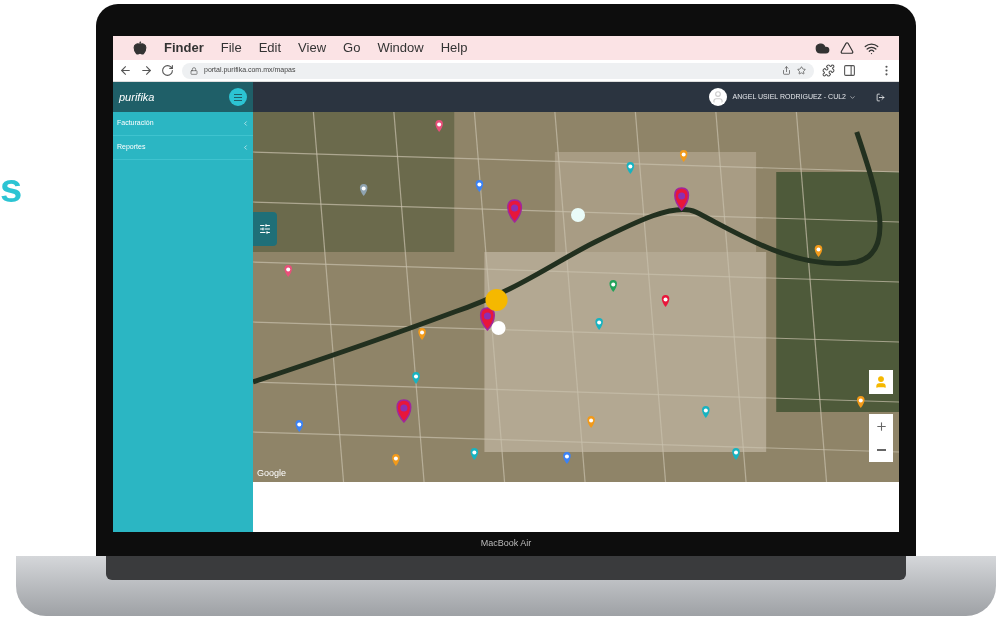 The width and height of the screenshot is (1004, 626). Describe the element at coordinates (454, 48) in the screenshot. I see `menu-item: Help` at that location.